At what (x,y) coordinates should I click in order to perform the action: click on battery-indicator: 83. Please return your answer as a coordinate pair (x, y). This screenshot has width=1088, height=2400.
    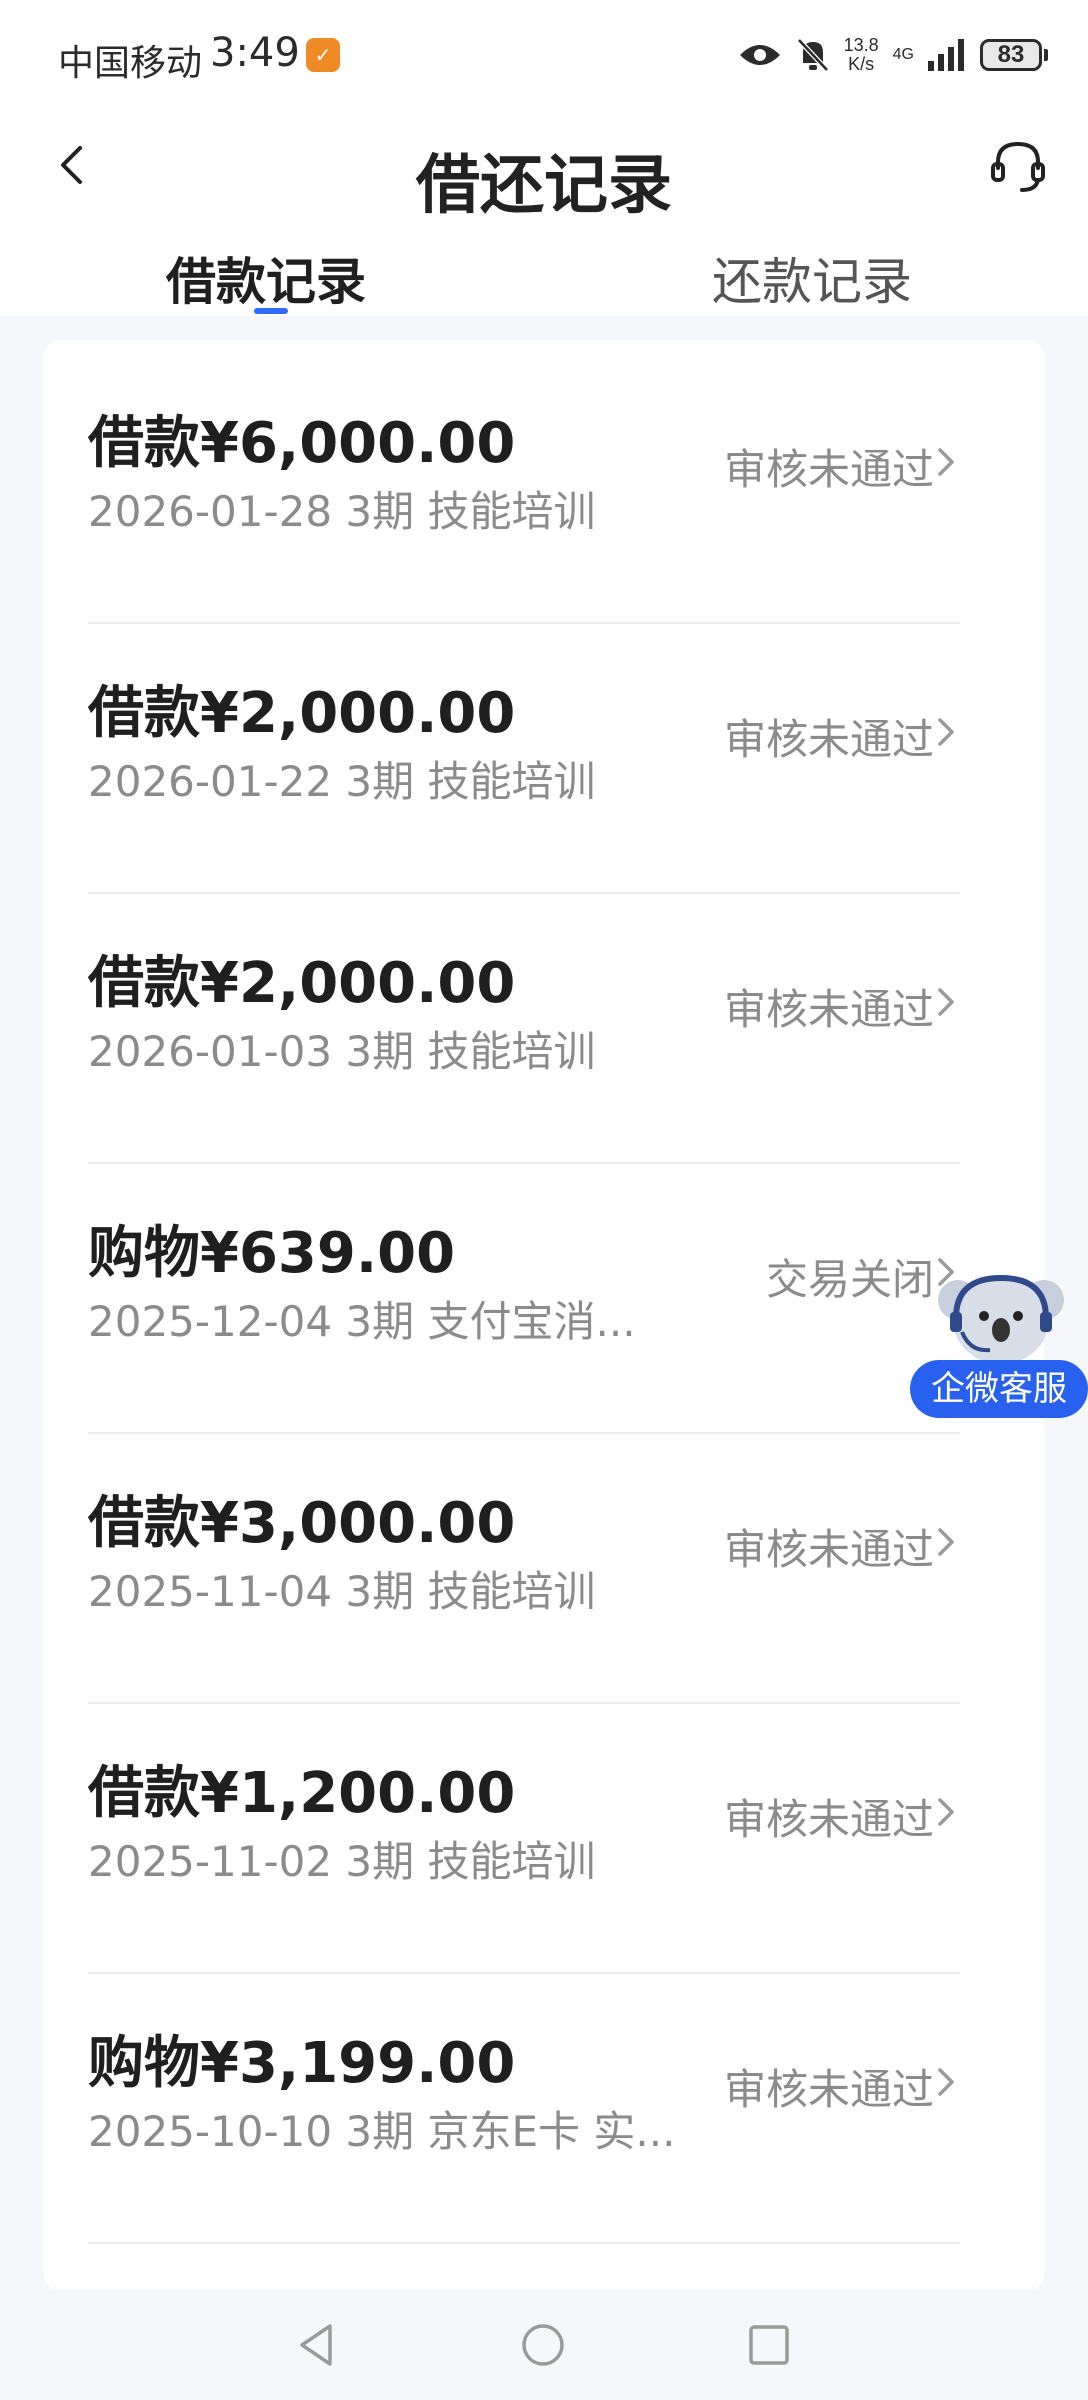
    Looking at the image, I should click on (1014, 55).